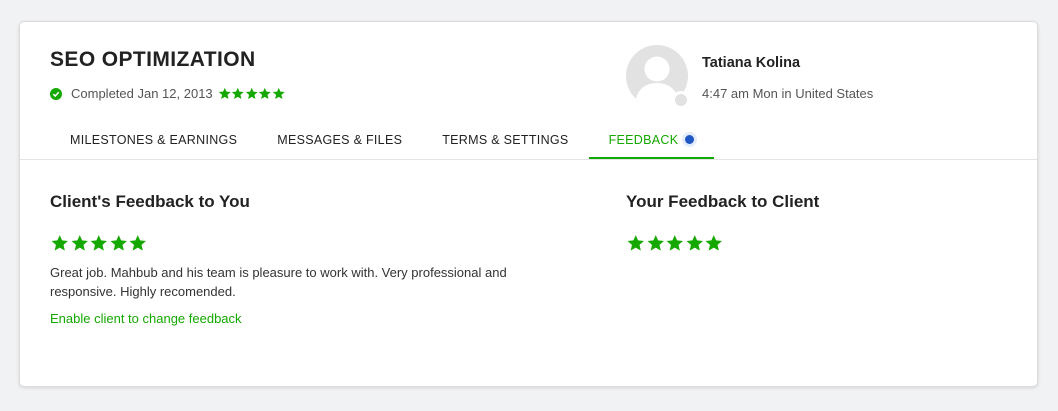 The image size is (1058, 411). What do you see at coordinates (751, 63) in the screenshot?
I see `client-name: Tatiana Kolina` at bounding box center [751, 63].